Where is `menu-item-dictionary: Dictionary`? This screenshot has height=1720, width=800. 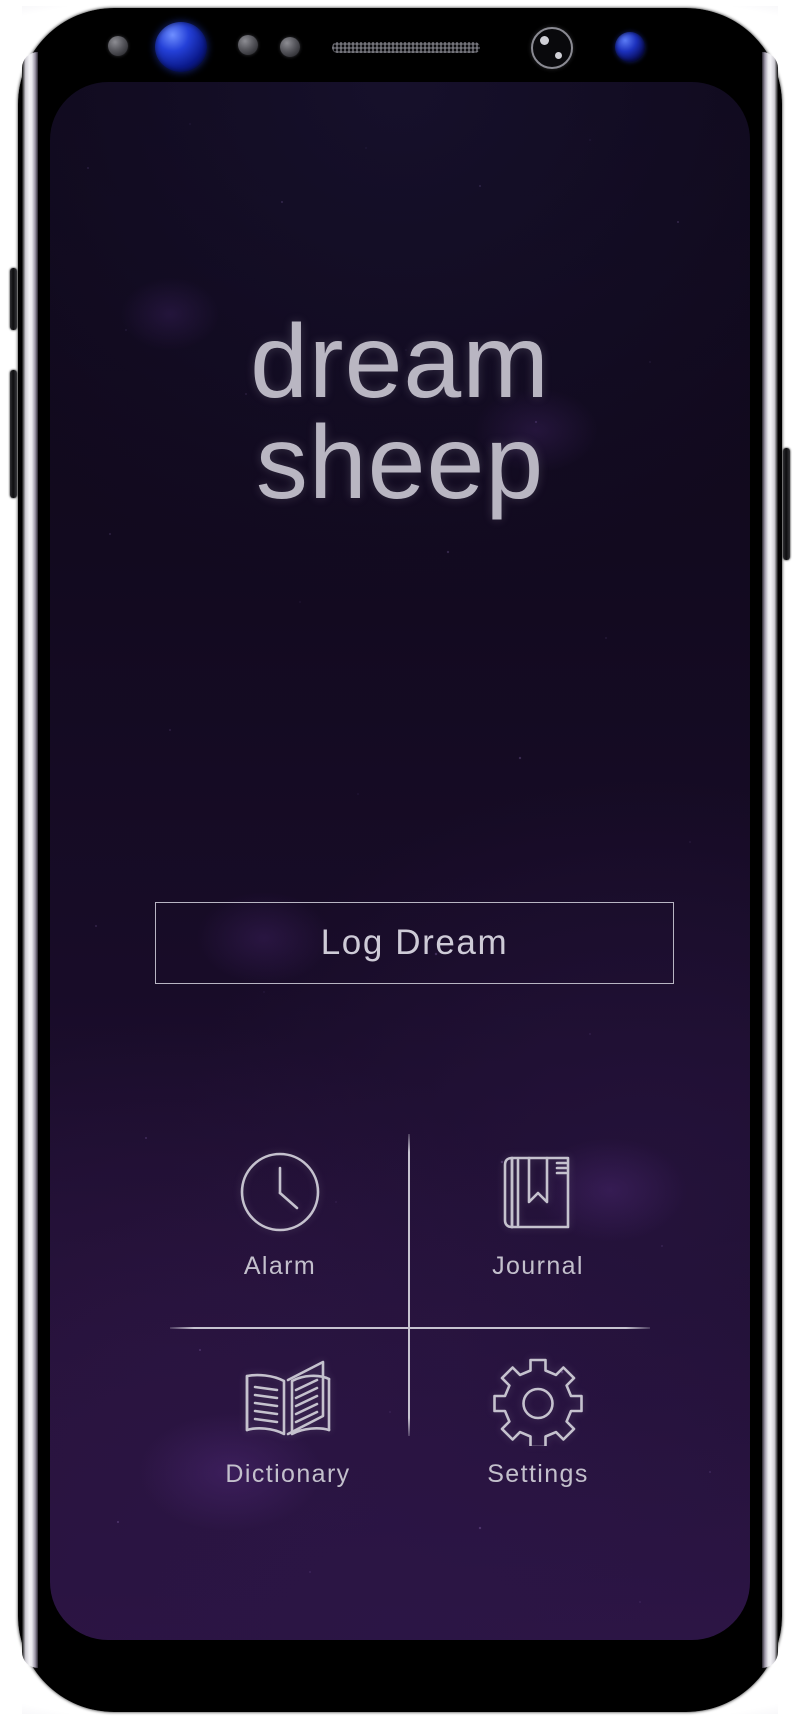 menu-item-dictionary: Dictionary is located at coordinates (288, 1420).